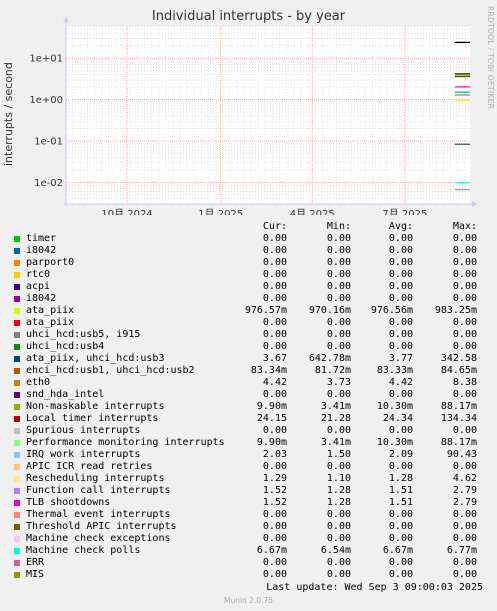 The height and width of the screenshot is (611, 497). Describe the element at coordinates (274, 454) in the screenshot. I see `legend-value-cur: 2.03` at that location.